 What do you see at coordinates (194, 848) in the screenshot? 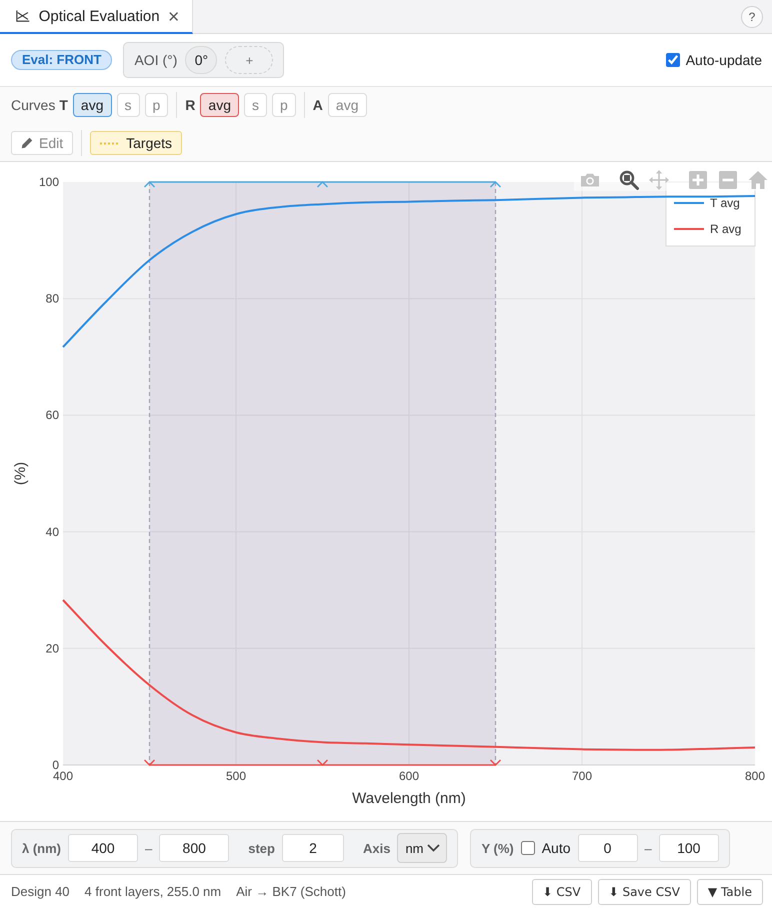
I see `input-field: 800` at bounding box center [194, 848].